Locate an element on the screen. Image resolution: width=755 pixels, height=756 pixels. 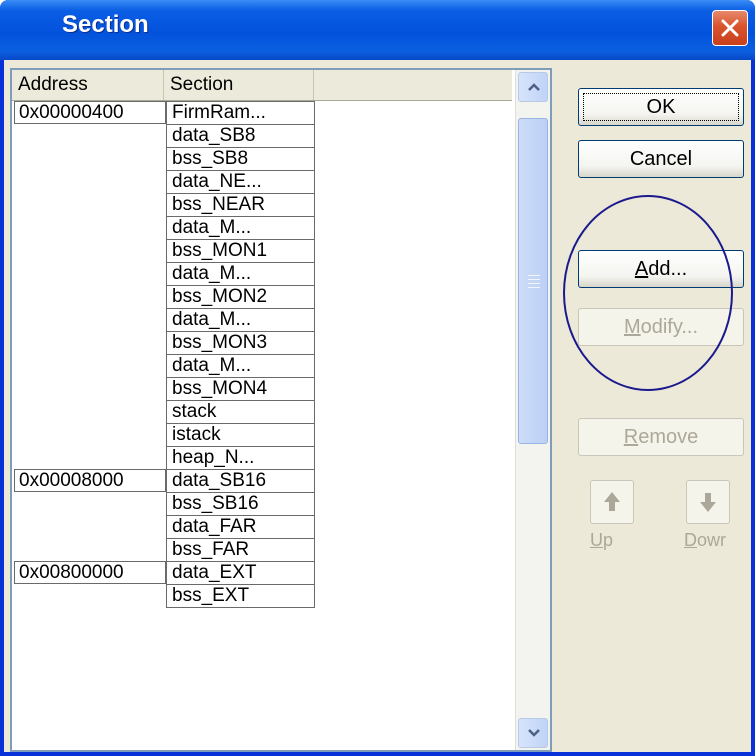
move-down-button is located at coordinates (708, 502).